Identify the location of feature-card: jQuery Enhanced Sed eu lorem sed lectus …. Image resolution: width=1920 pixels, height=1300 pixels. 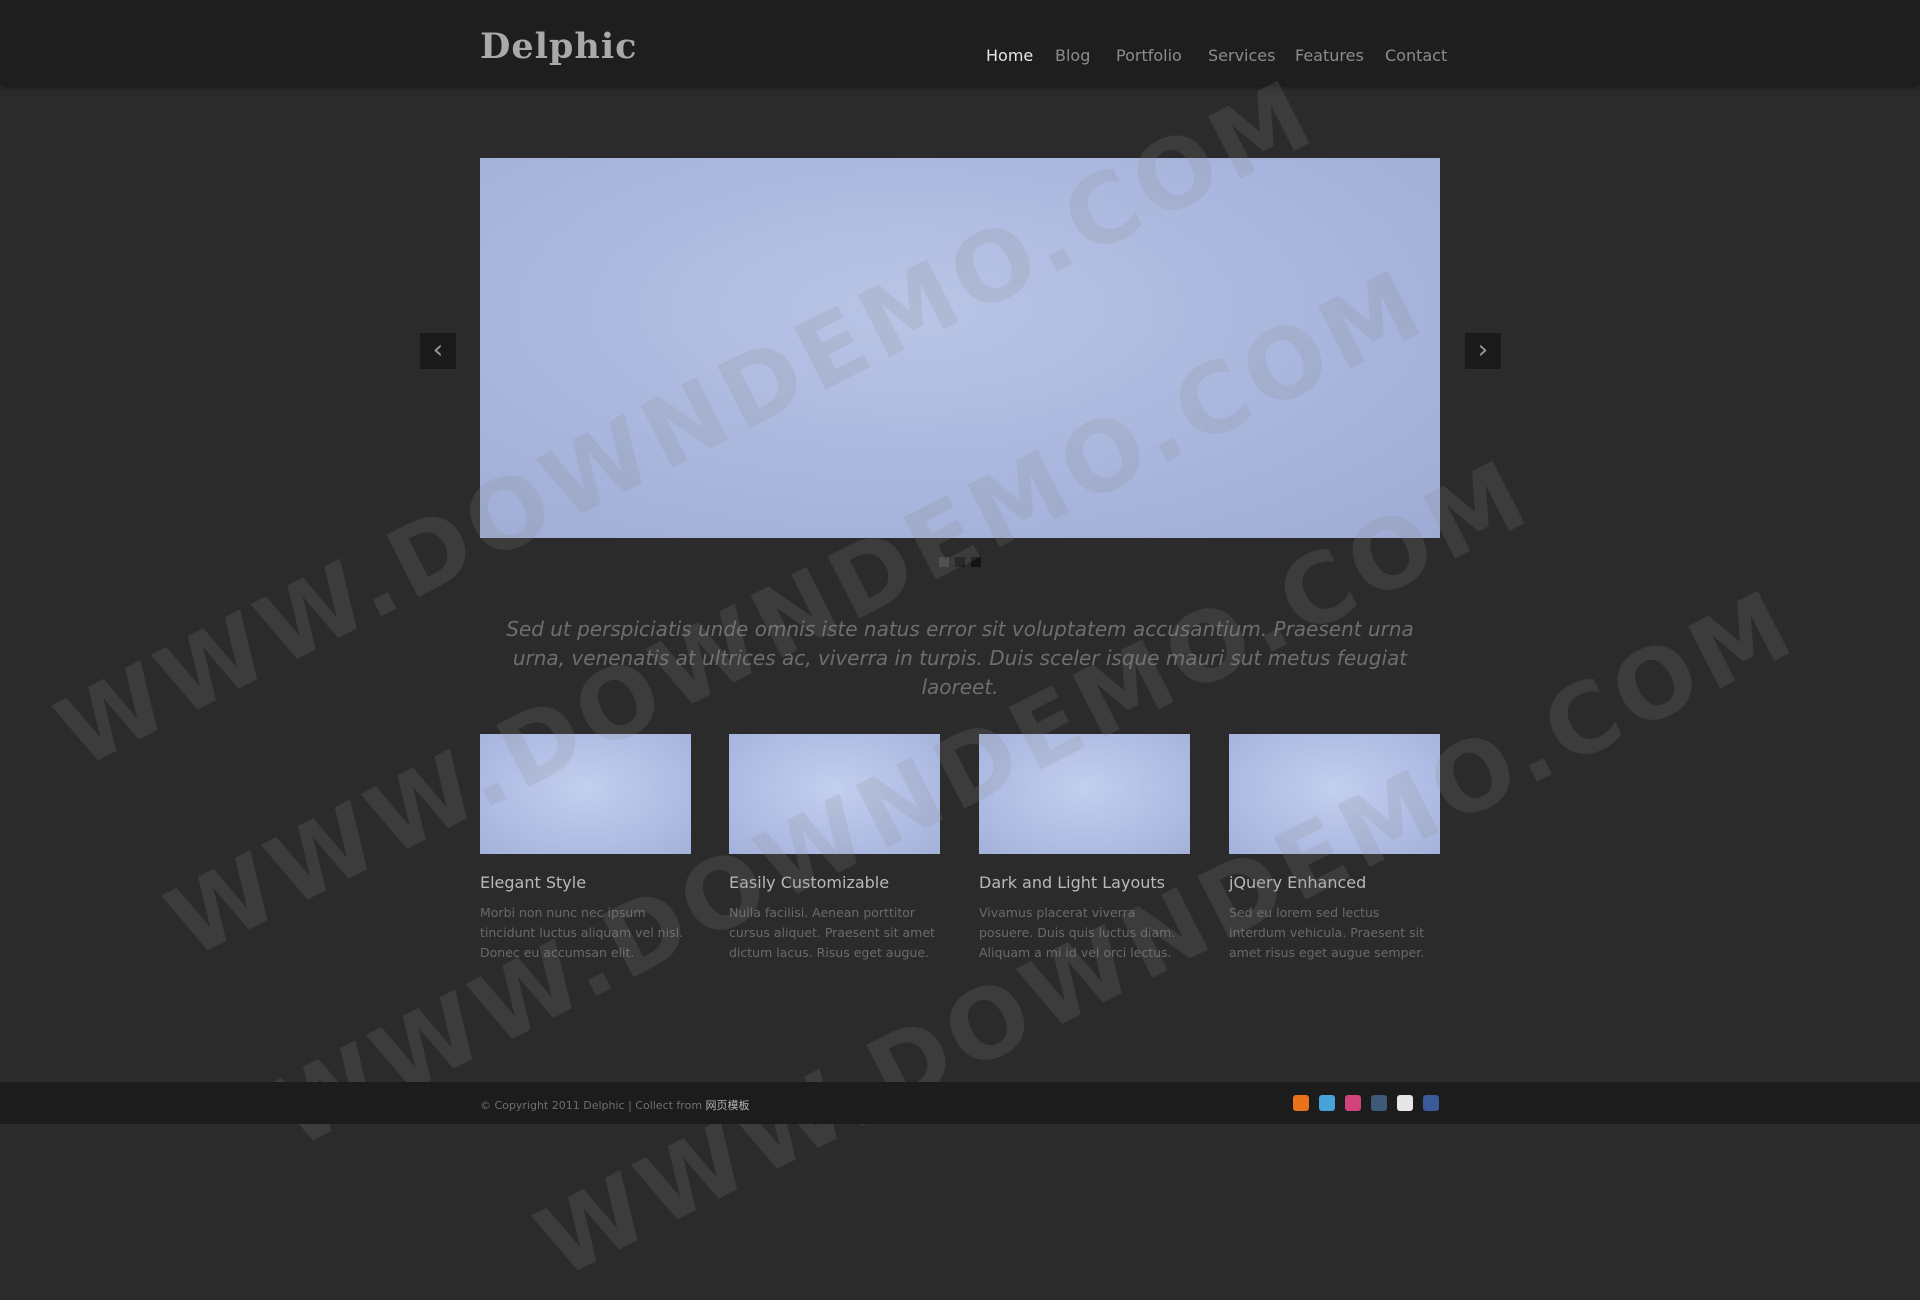
(1334, 848).